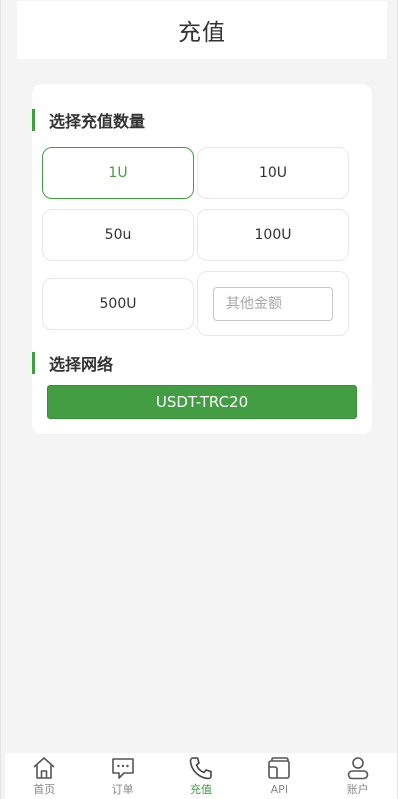 The width and height of the screenshot is (398, 799). I want to click on tab-label: 首页, so click(44, 789).